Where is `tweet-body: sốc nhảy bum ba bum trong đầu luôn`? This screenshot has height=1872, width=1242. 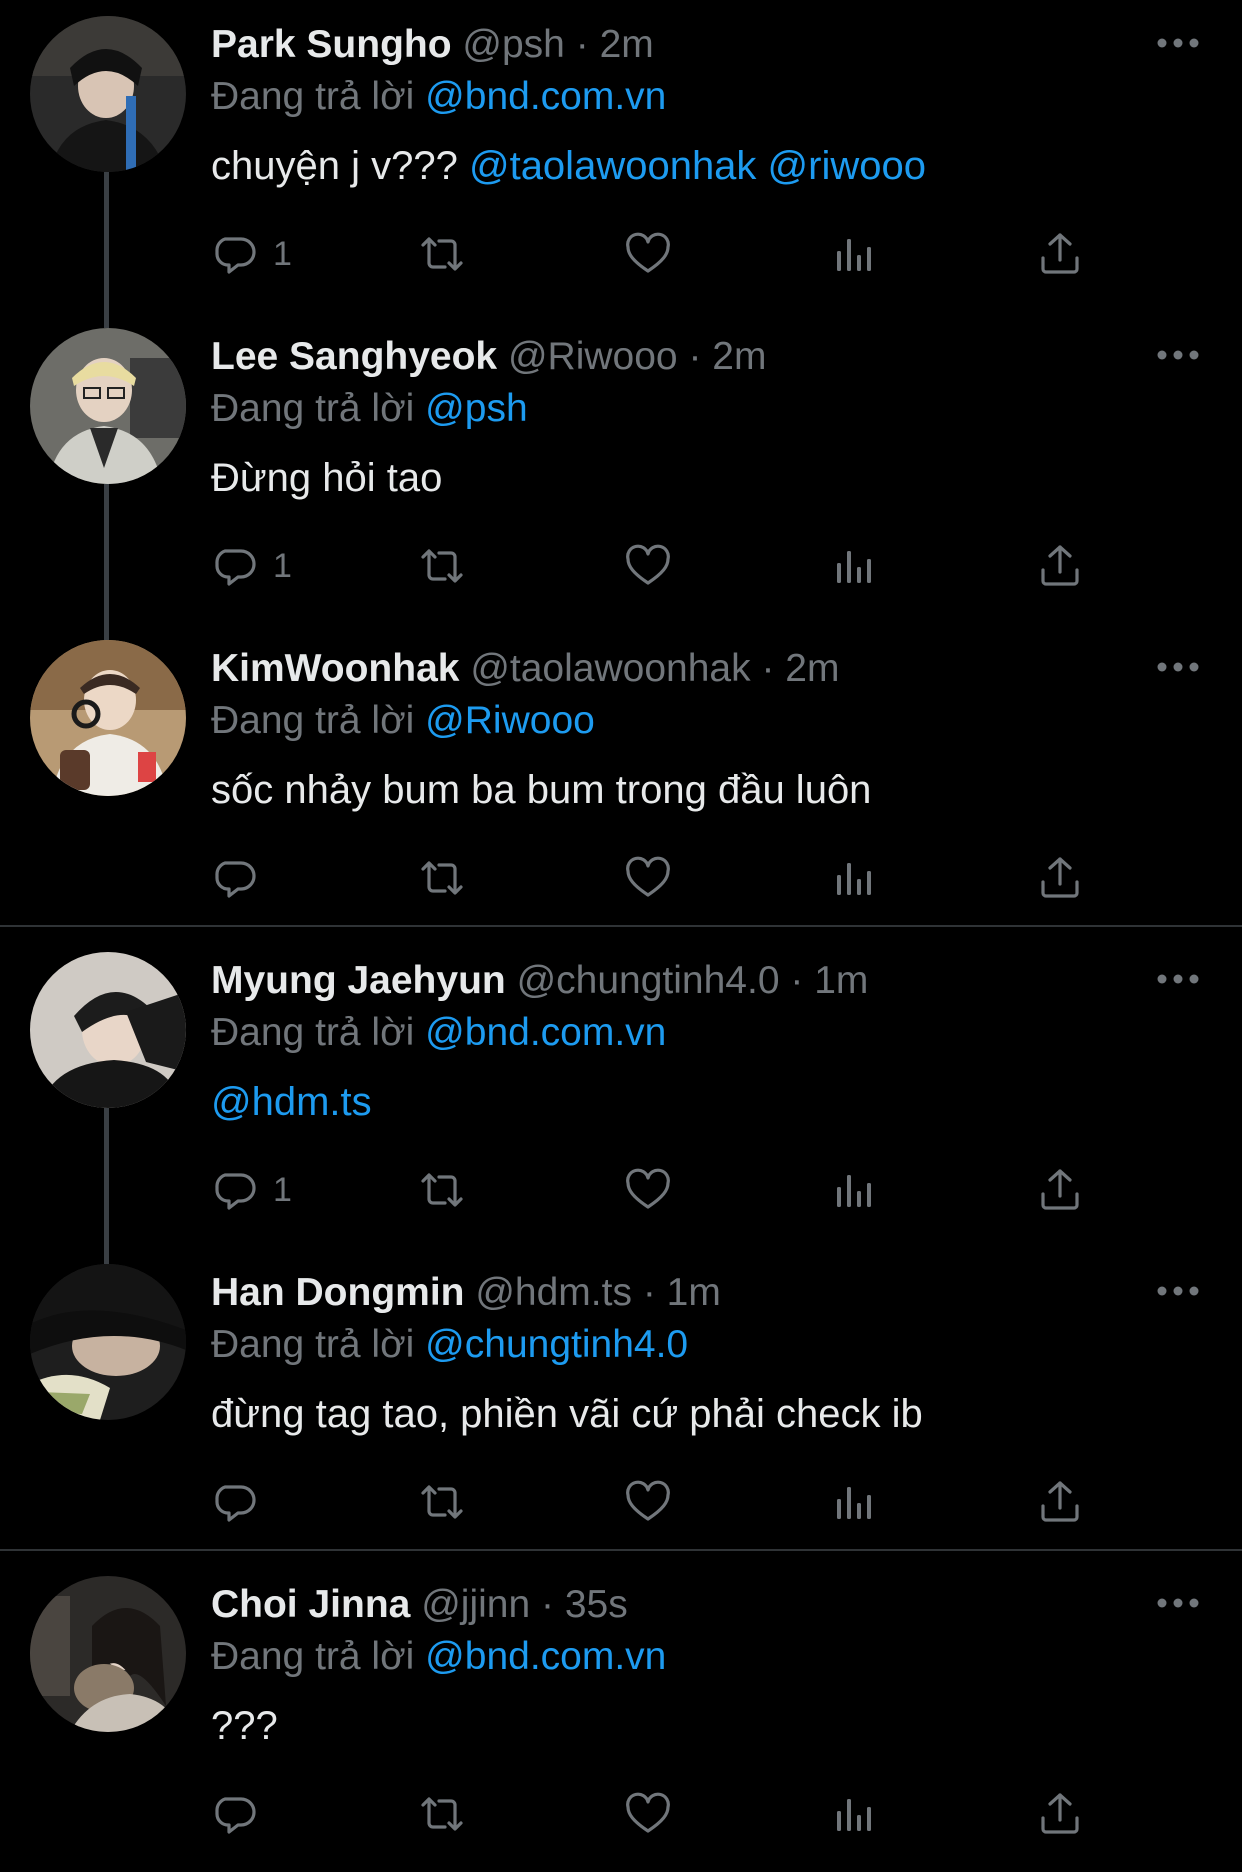 tweet-body: sốc nhảy bum ba bum trong đầu luôn is located at coordinates (541, 790).